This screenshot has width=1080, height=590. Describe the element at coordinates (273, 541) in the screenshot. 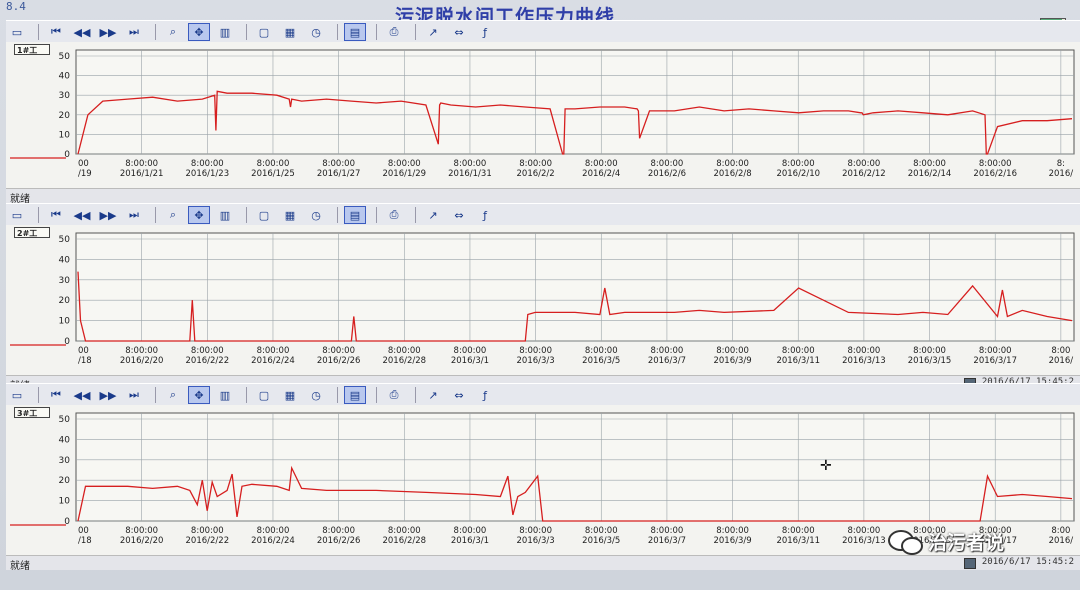

I see `x-tick-date: 2016/2/24` at that location.